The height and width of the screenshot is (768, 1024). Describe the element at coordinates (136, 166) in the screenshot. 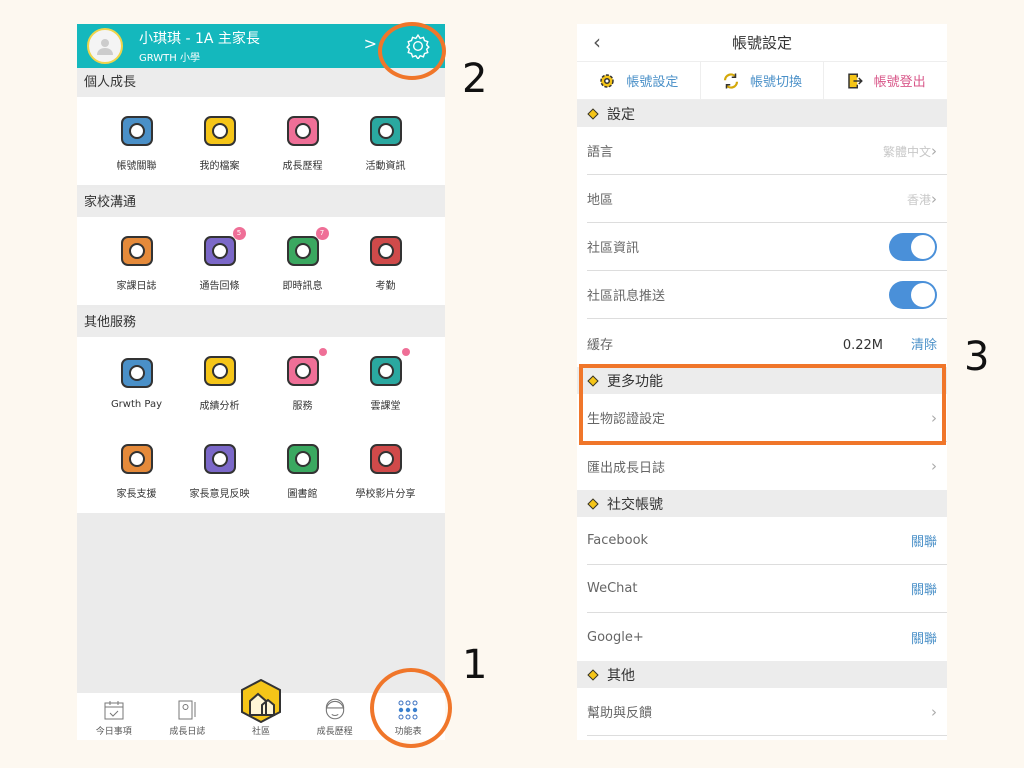

I see `menu-item-label: 帳號關聯` at that location.